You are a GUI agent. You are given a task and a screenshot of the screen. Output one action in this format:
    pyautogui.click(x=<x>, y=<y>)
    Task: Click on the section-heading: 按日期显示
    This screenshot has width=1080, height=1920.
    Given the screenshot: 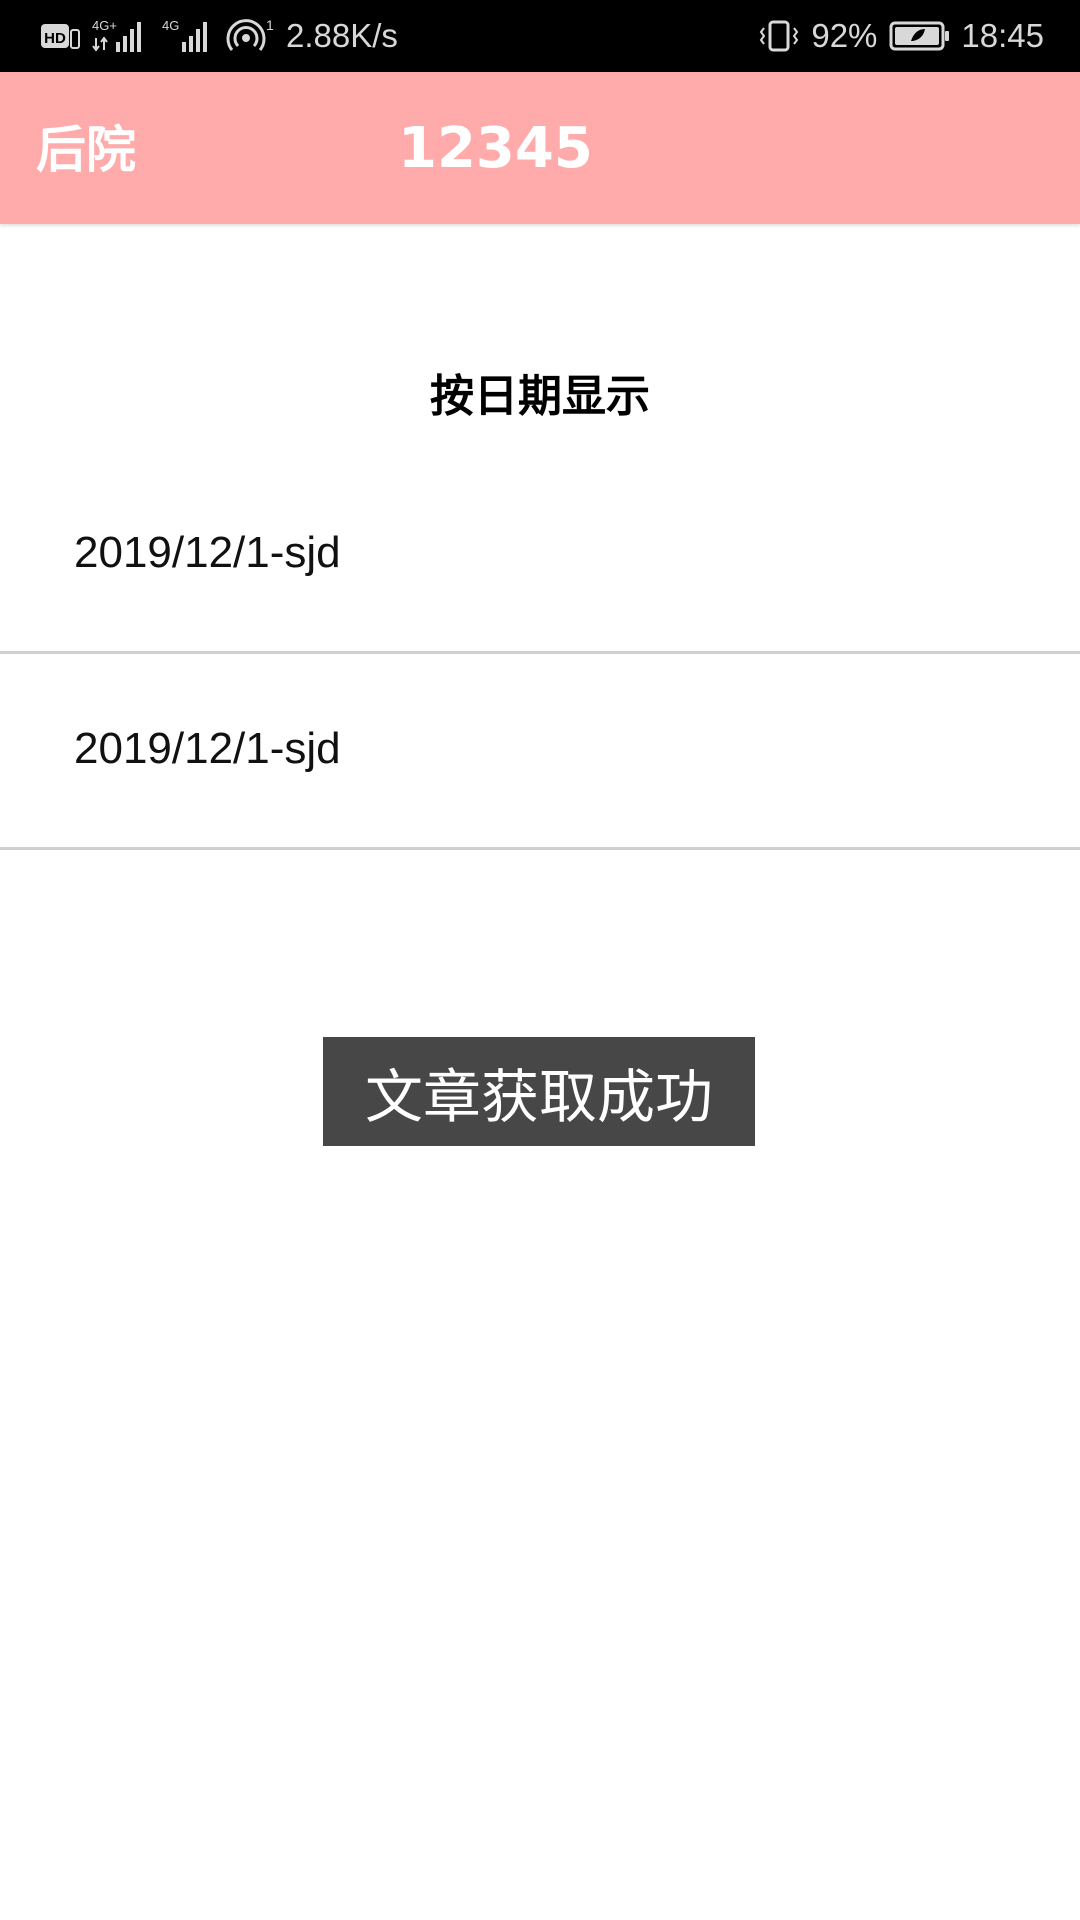 What is the action you would take?
    pyautogui.click(x=540, y=396)
    